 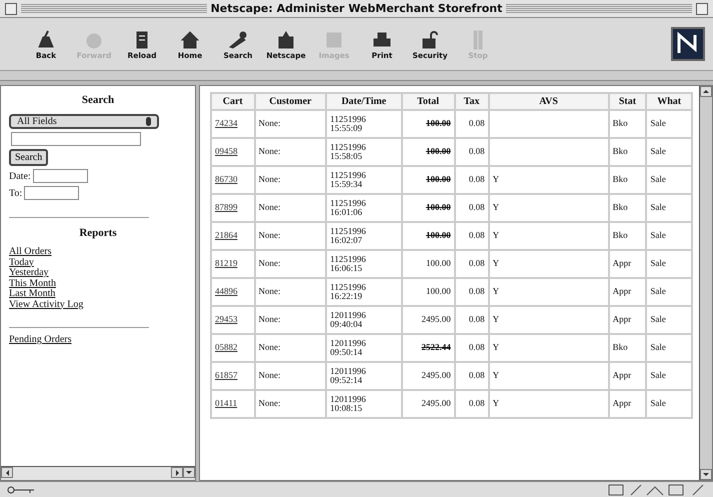 I want to click on cart-link: 21864, so click(x=226, y=235).